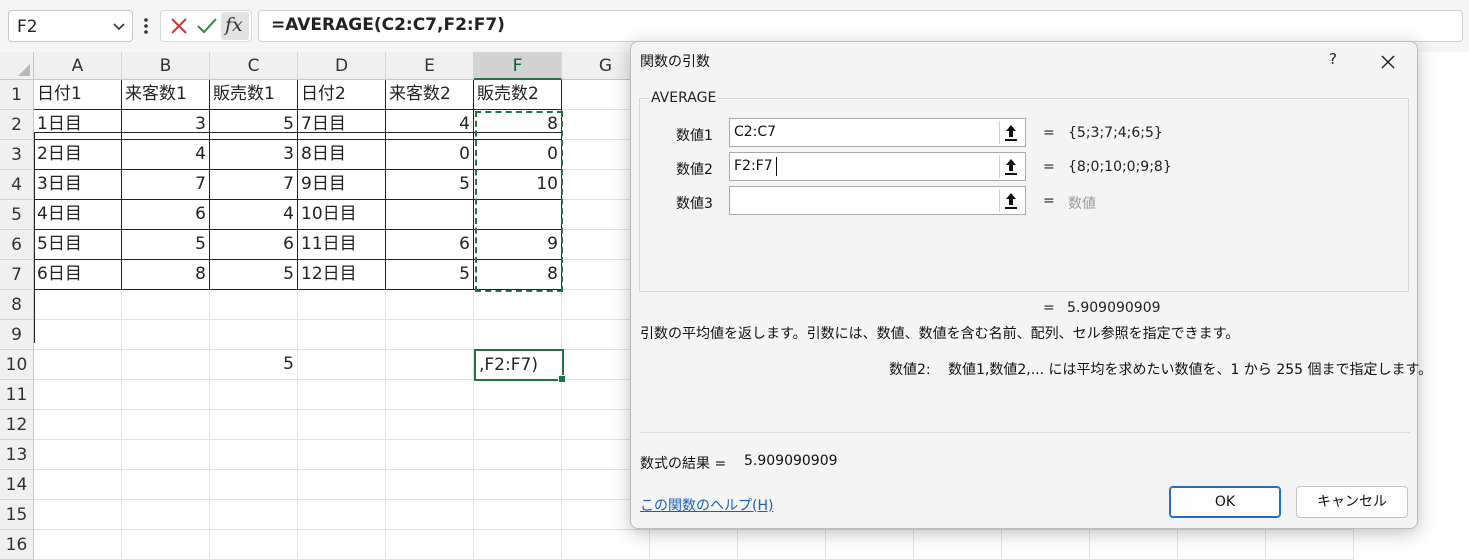 This screenshot has width=1469, height=560. Describe the element at coordinates (430, 275) in the screenshot. I see `cell-e7: 5` at that location.